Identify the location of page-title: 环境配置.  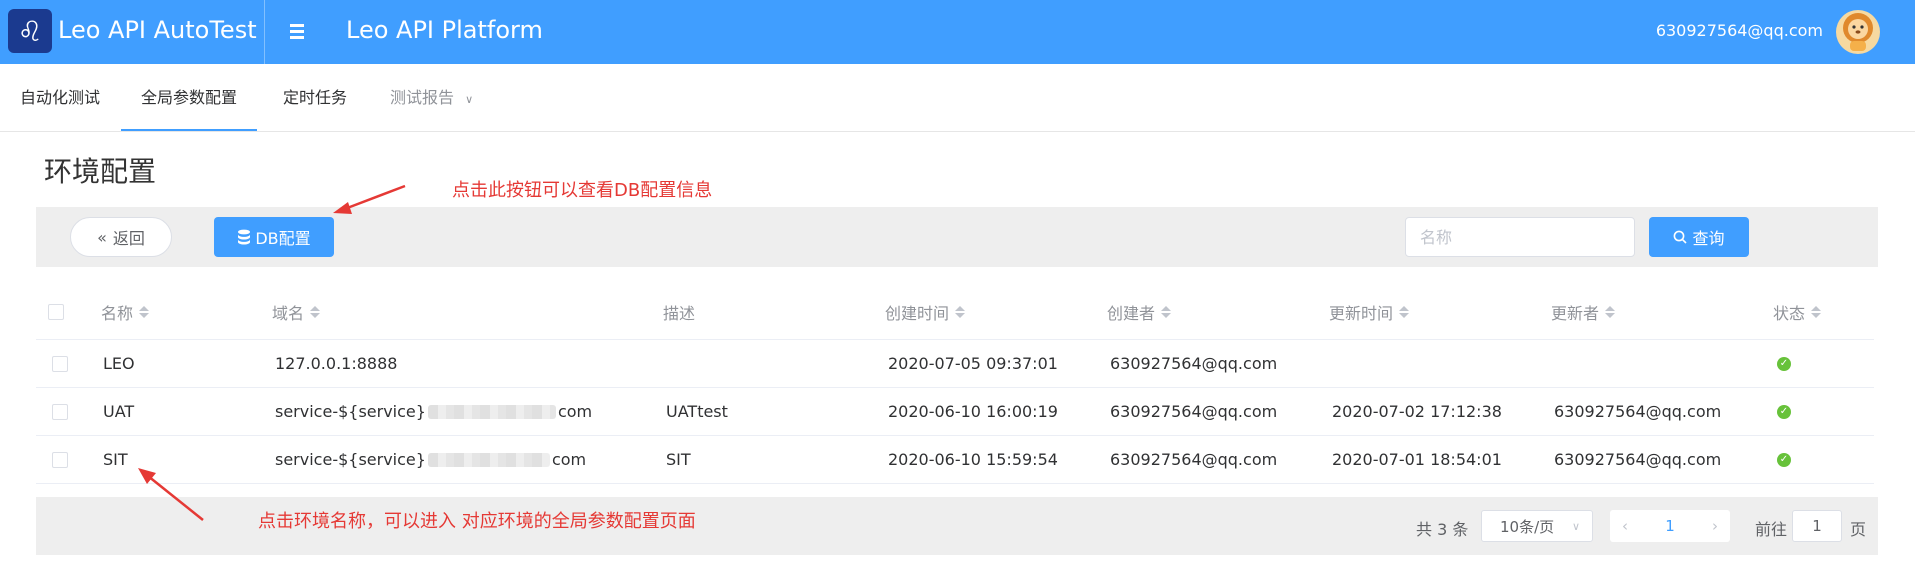
(100, 171).